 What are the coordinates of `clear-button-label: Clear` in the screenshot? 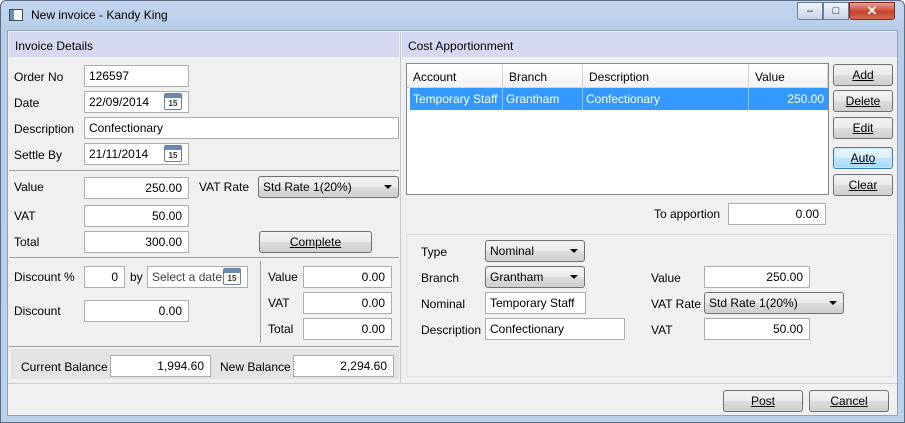 It's located at (863, 185).